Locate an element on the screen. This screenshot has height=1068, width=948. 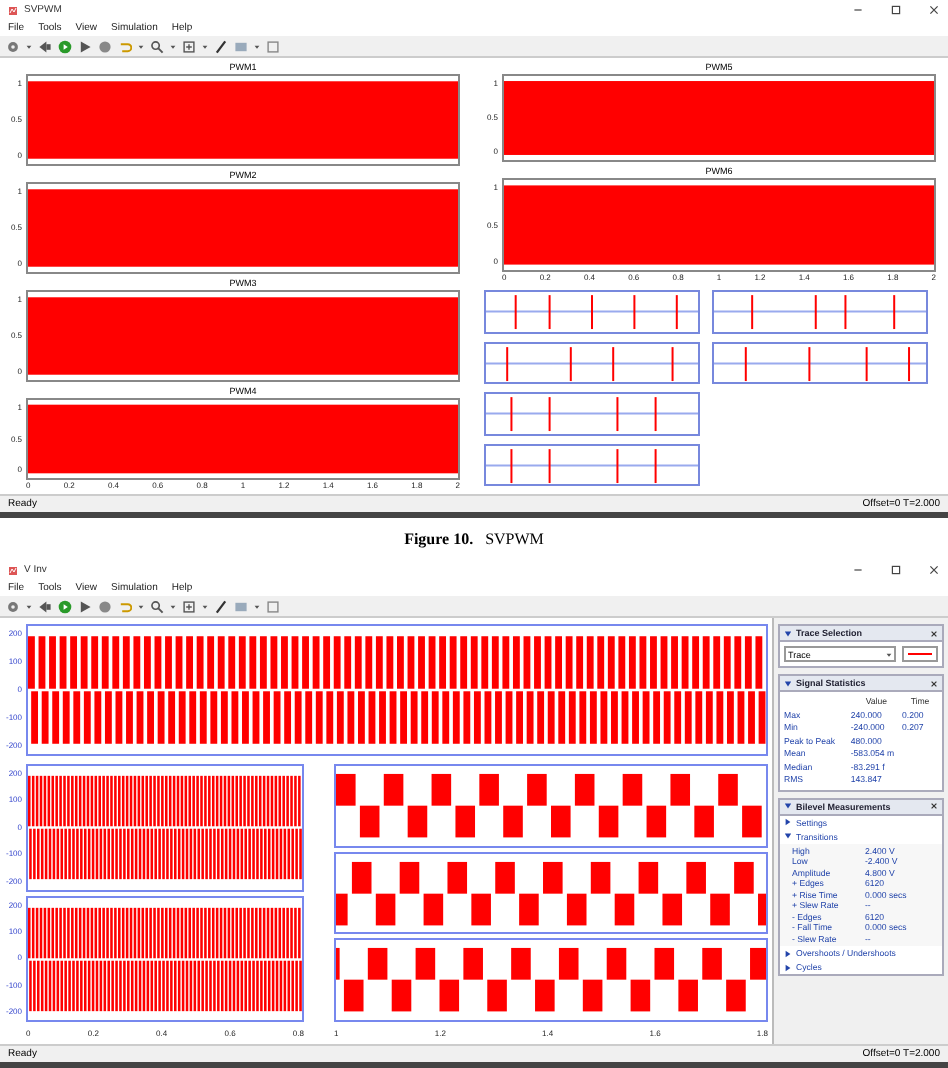
figure-caption: SVPWM is located at coordinates (514, 539).